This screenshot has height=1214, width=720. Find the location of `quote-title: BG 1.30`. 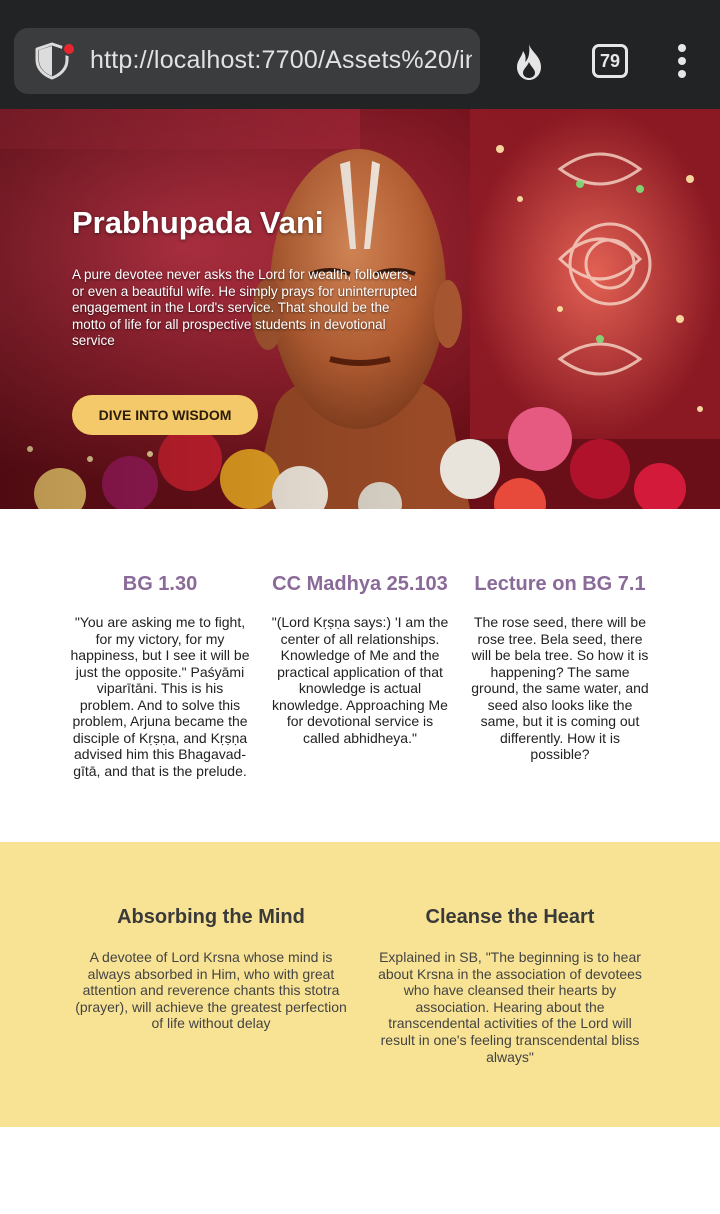

quote-title: BG 1.30 is located at coordinates (160, 584).